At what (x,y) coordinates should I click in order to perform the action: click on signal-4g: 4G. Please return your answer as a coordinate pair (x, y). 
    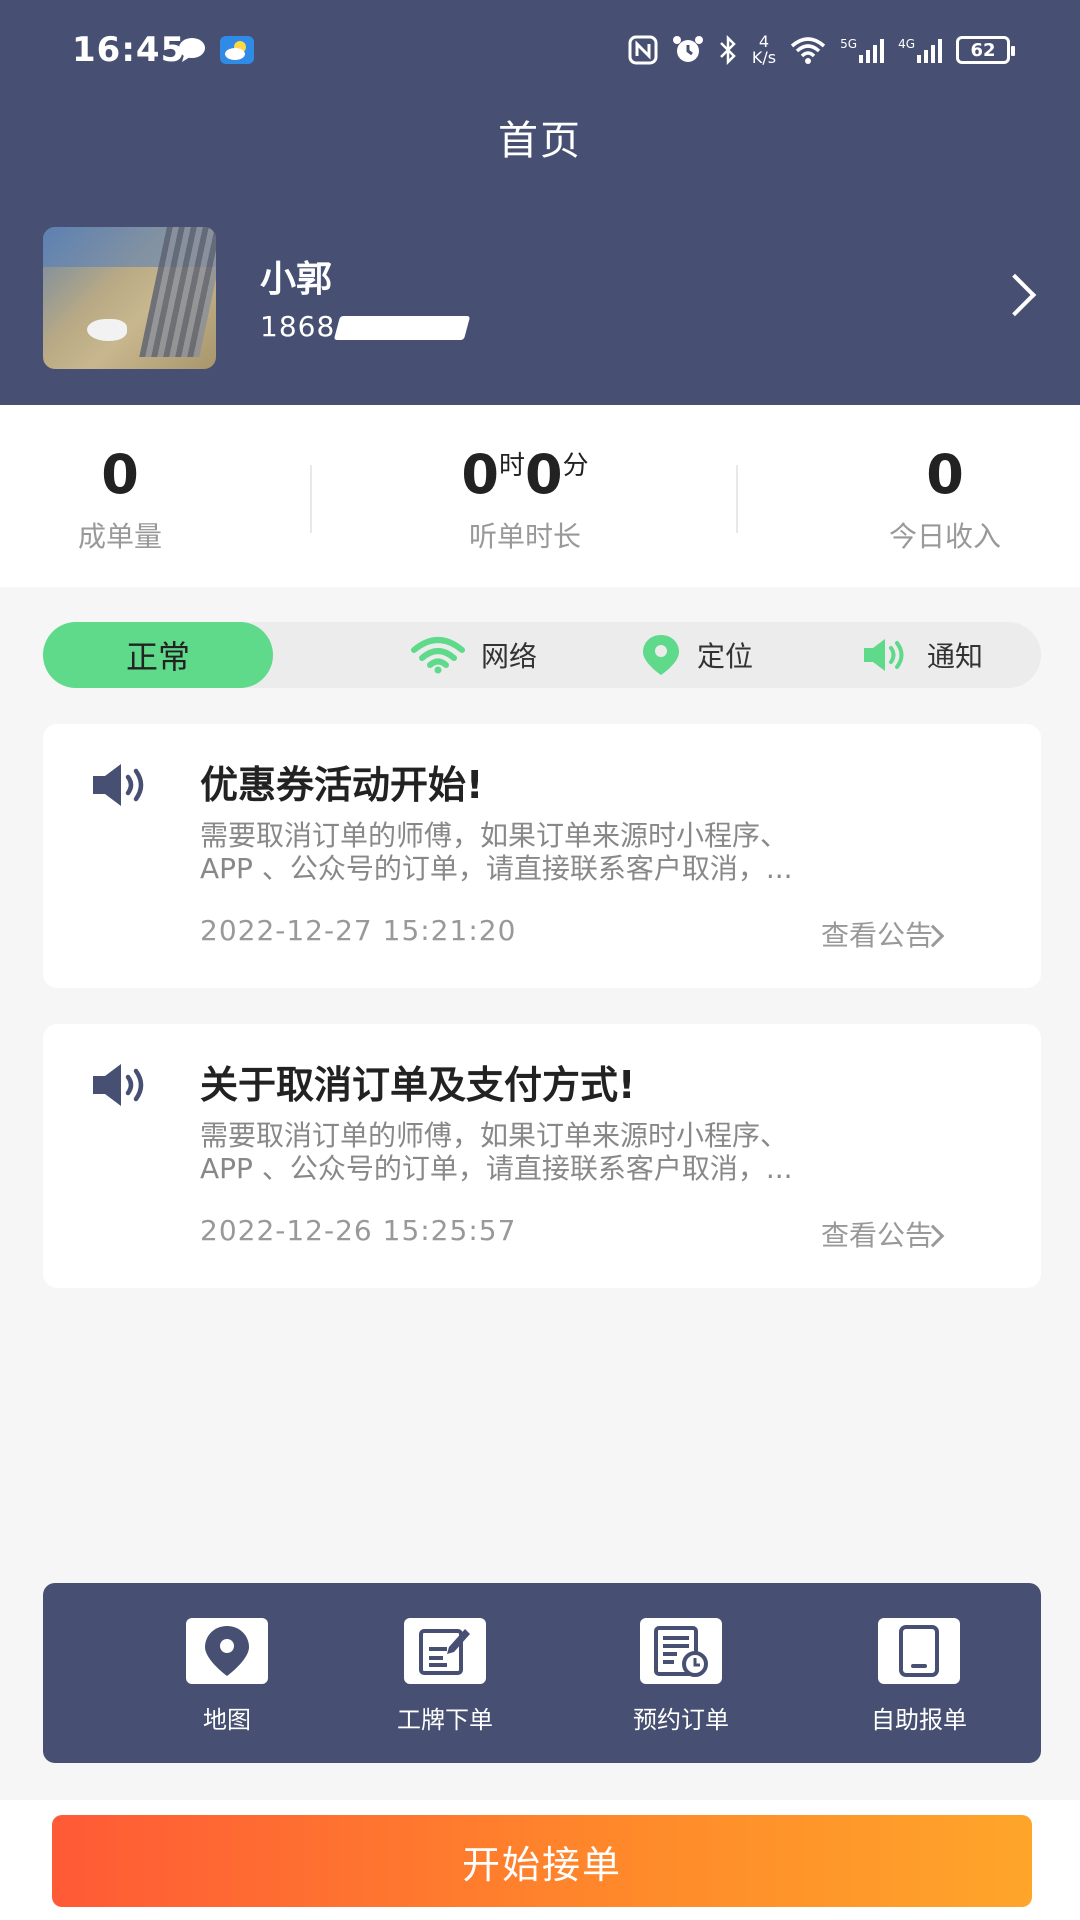
    Looking at the image, I should click on (920, 50).